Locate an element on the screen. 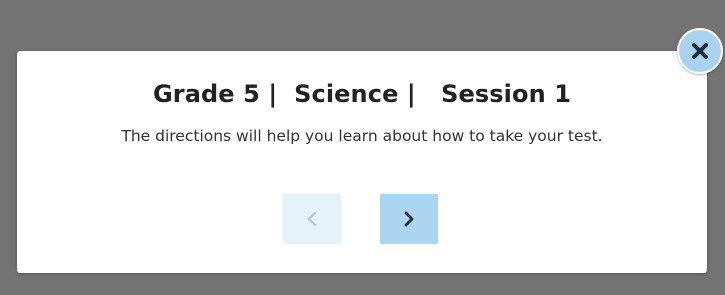 The width and height of the screenshot is (725, 295). close-icon is located at coordinates (700, 51).